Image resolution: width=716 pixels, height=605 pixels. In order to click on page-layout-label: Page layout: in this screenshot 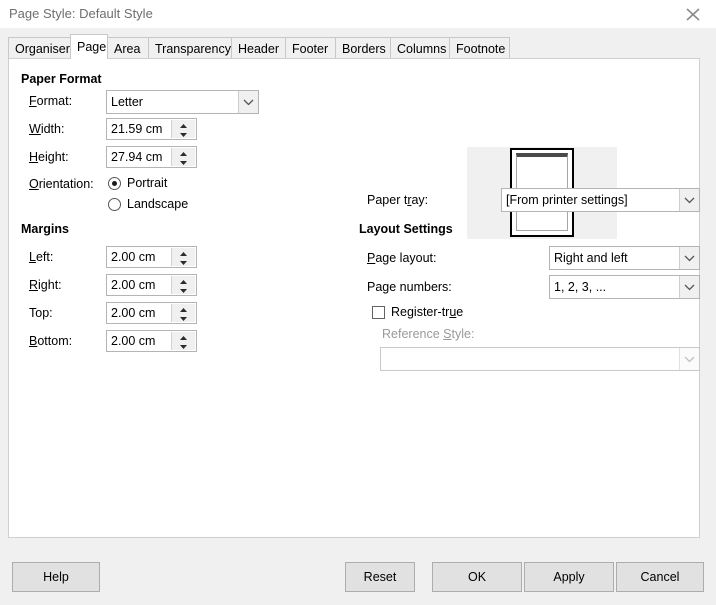, I will do `click(402, 258)`.